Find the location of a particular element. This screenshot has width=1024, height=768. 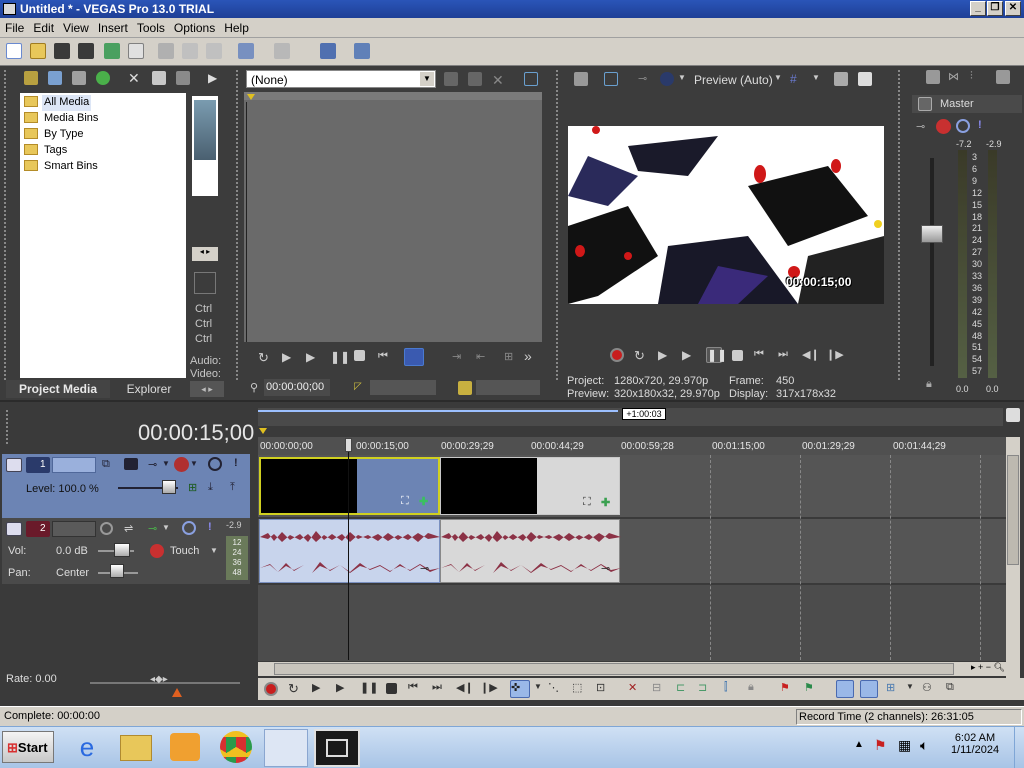

trimmer-region-icon is located at coordinates (465, 388).